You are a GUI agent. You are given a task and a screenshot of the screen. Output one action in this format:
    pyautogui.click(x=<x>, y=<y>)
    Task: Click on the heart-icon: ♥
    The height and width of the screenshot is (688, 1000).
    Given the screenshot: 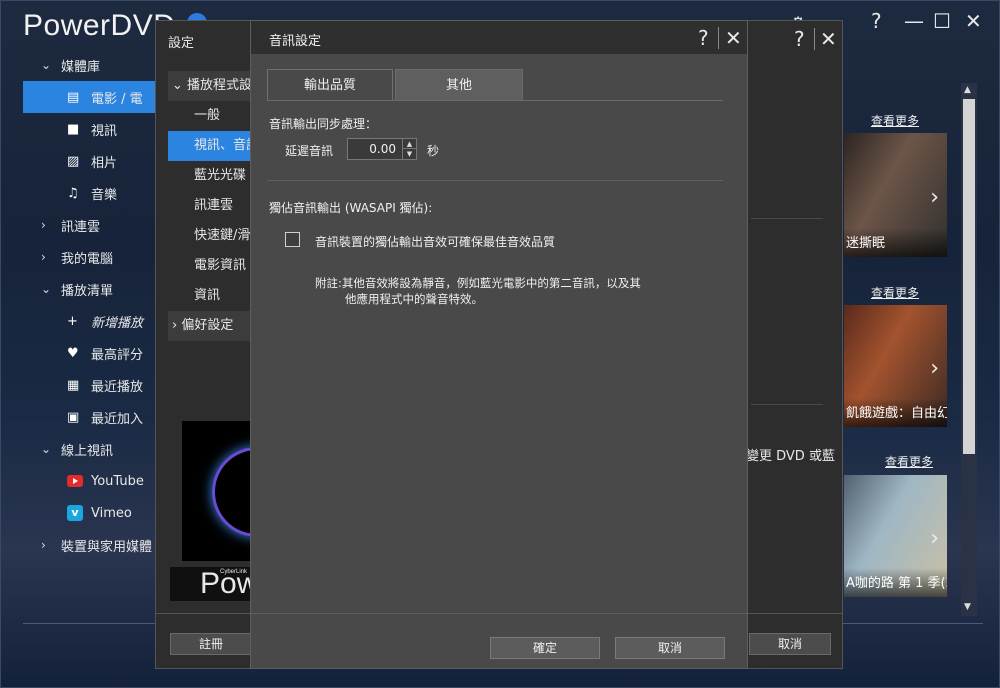 What is the action you would take?
    pyautogui.click(x=73, y=353)
    